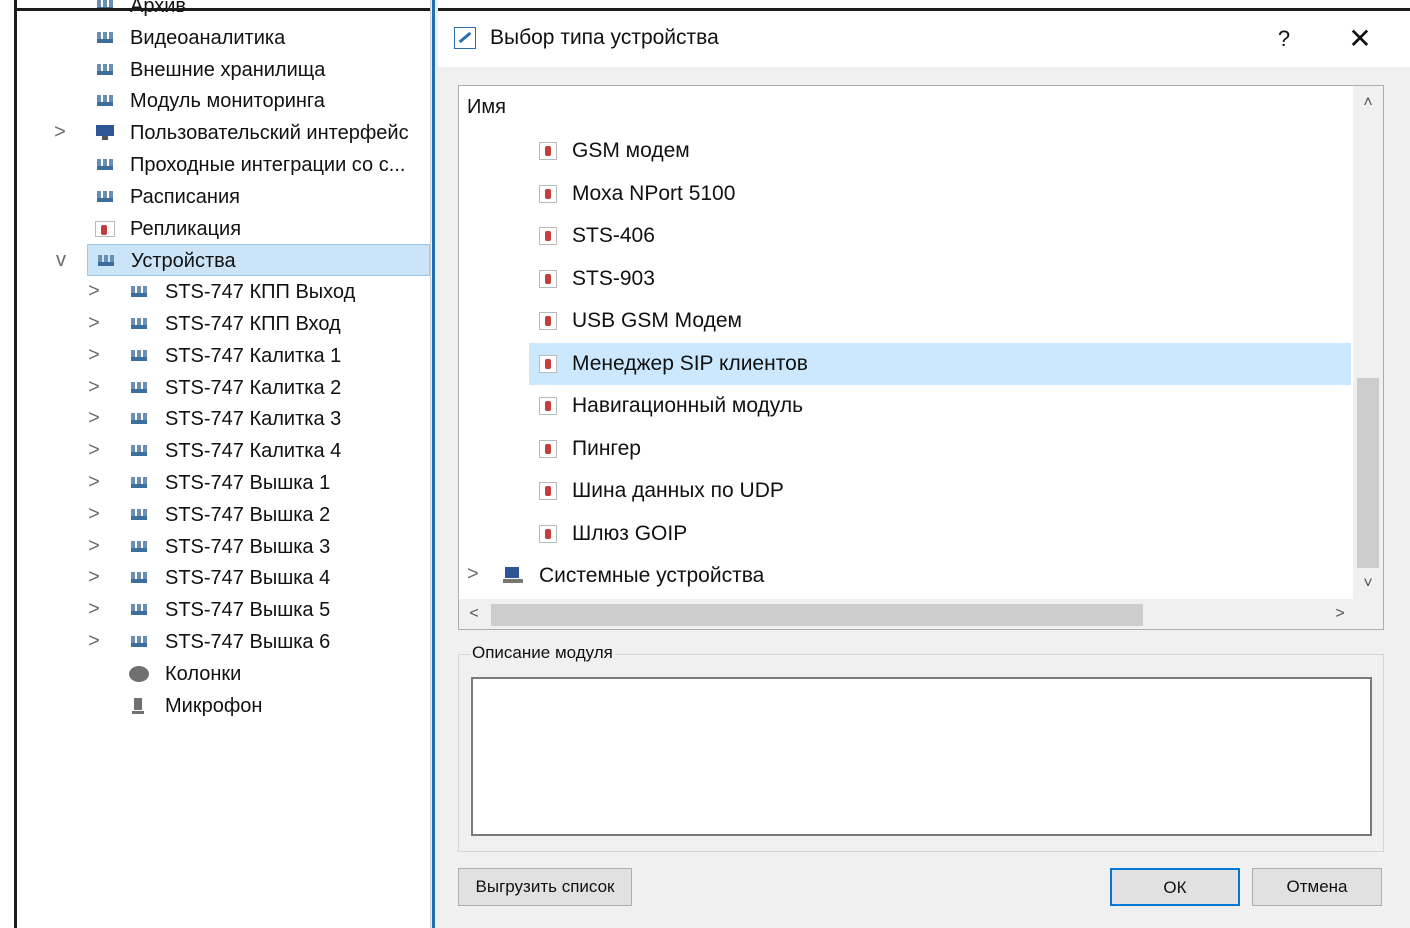  What do you see at coordinates (630, 533) in the screenshot?
I see `device-type-label: Шлюз GOIP` at bounding box center [630, 533].